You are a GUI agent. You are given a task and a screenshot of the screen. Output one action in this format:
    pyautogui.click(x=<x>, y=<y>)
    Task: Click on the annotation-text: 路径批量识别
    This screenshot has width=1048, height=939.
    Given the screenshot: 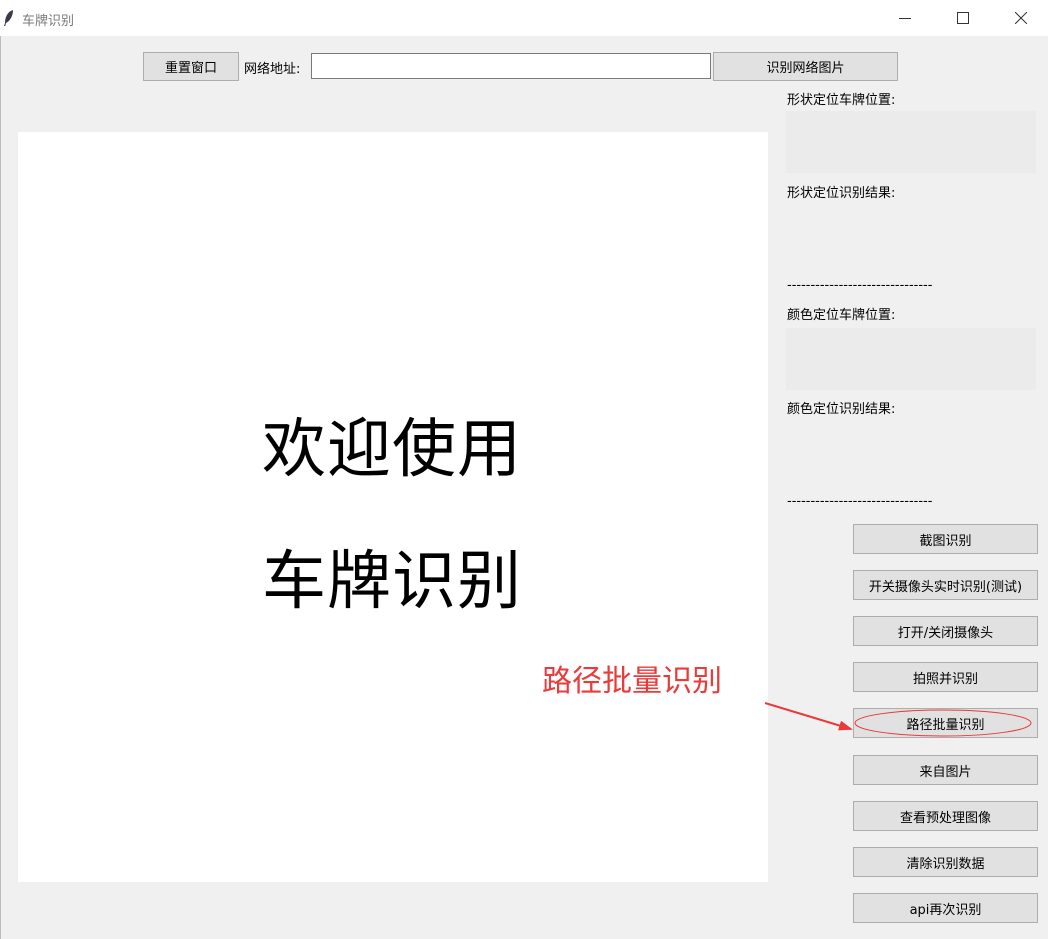 What is the action you would take?
    pyautogui.click(x=632, y=681)
    